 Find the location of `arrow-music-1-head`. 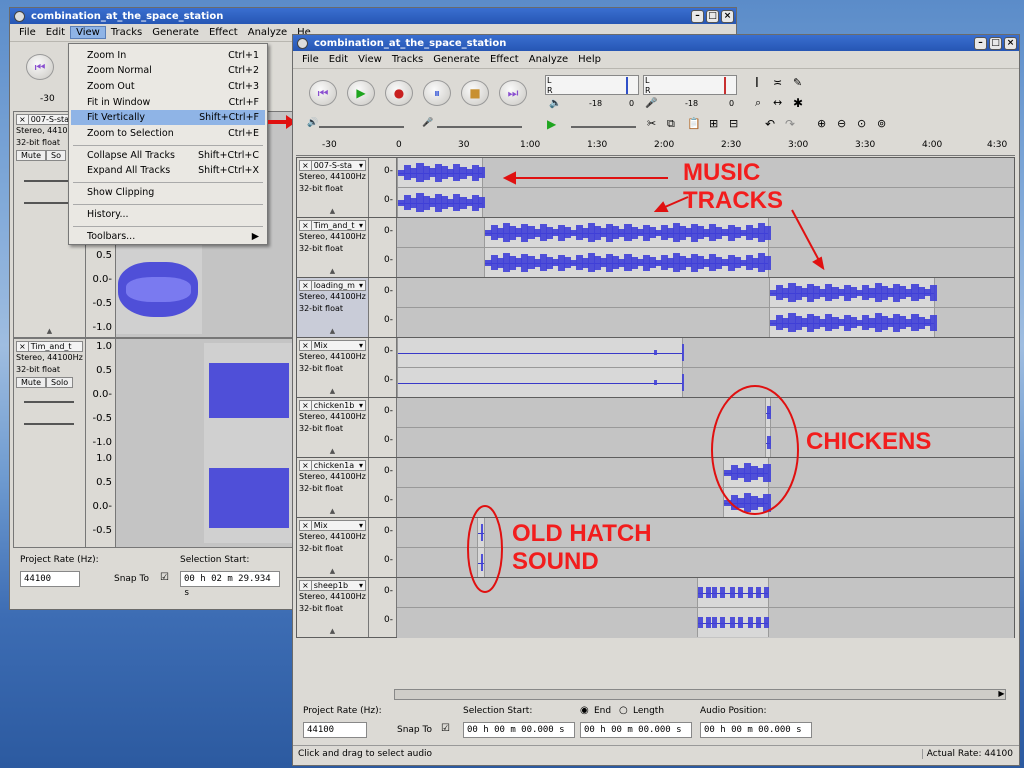

arrow-music-1-head is located at coordinates (509, 178).